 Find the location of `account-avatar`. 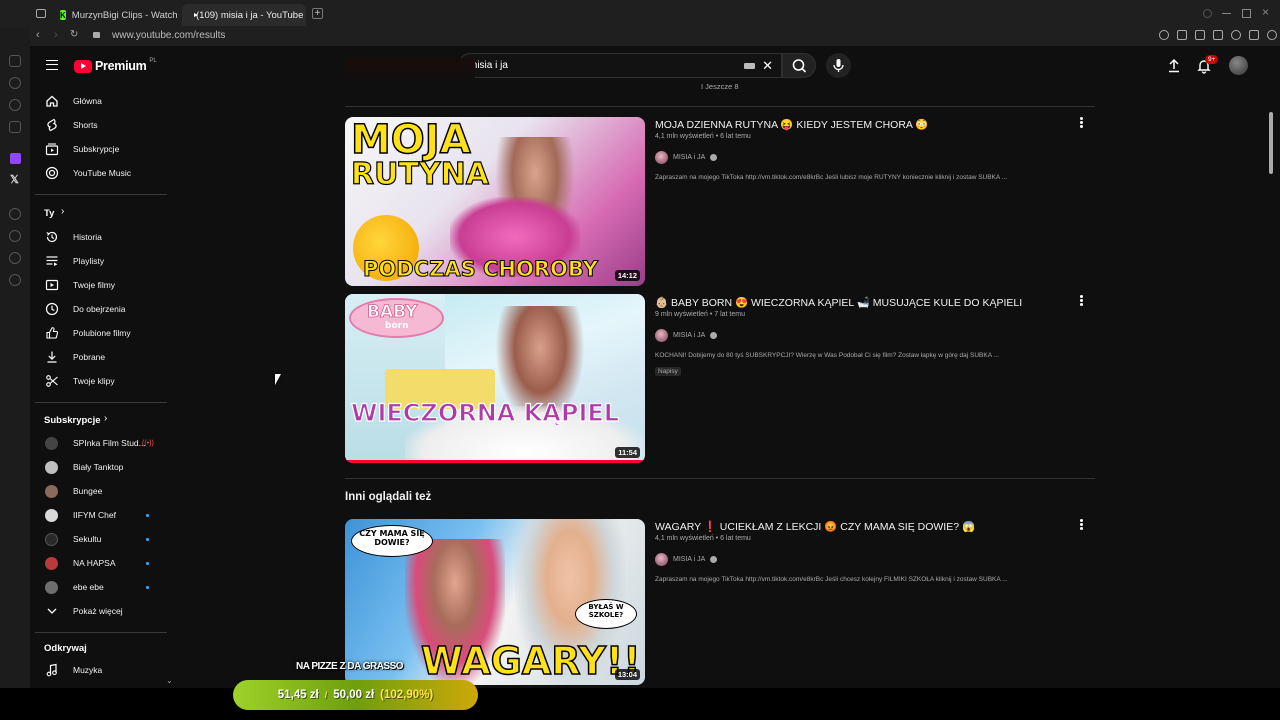

account-avatar is located at coordinates (1238, 65).